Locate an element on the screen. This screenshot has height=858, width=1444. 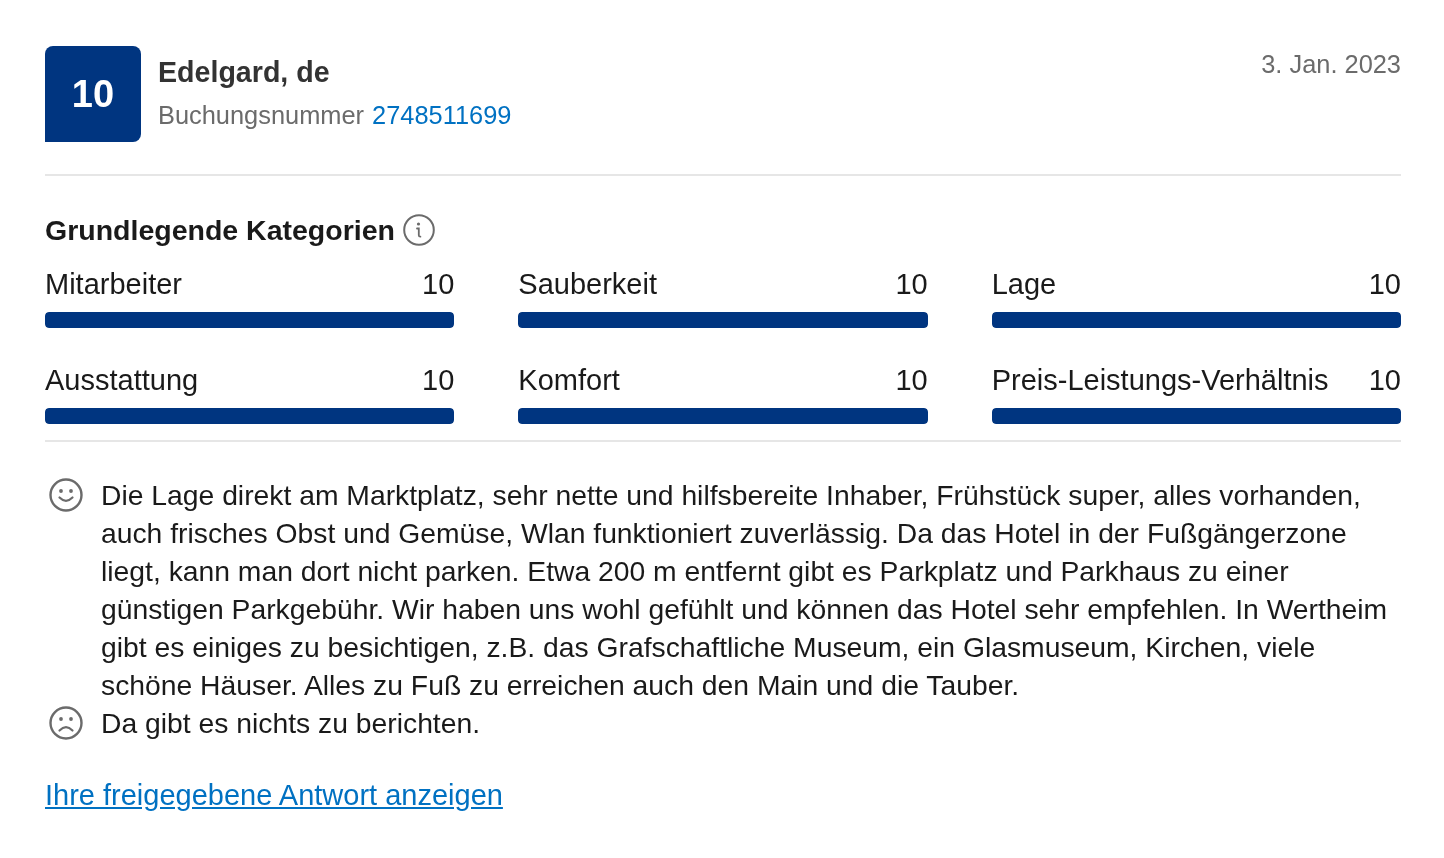
smiley-icon is located at coordinates (66, 495).